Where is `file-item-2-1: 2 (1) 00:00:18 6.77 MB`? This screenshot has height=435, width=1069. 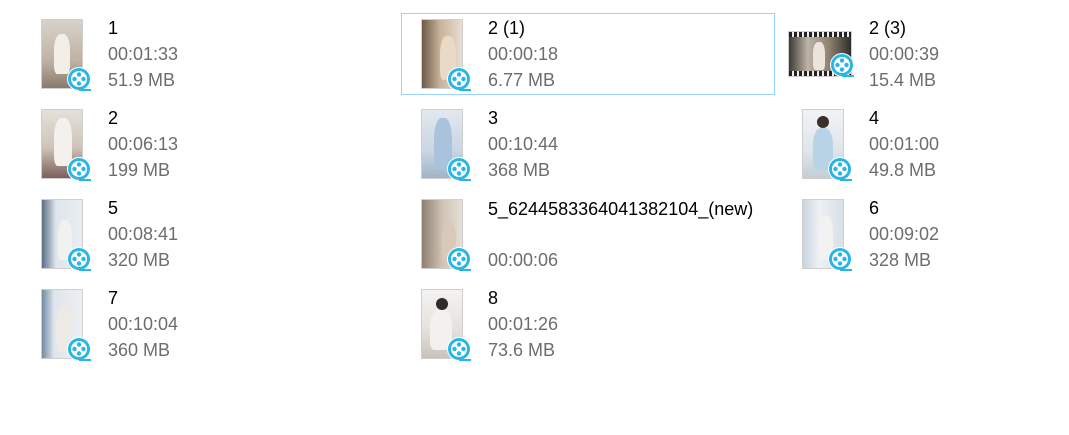 file-item-2-1: 2 (1) 00:00:18 6.77 MB is located at coordinates (588, 54).